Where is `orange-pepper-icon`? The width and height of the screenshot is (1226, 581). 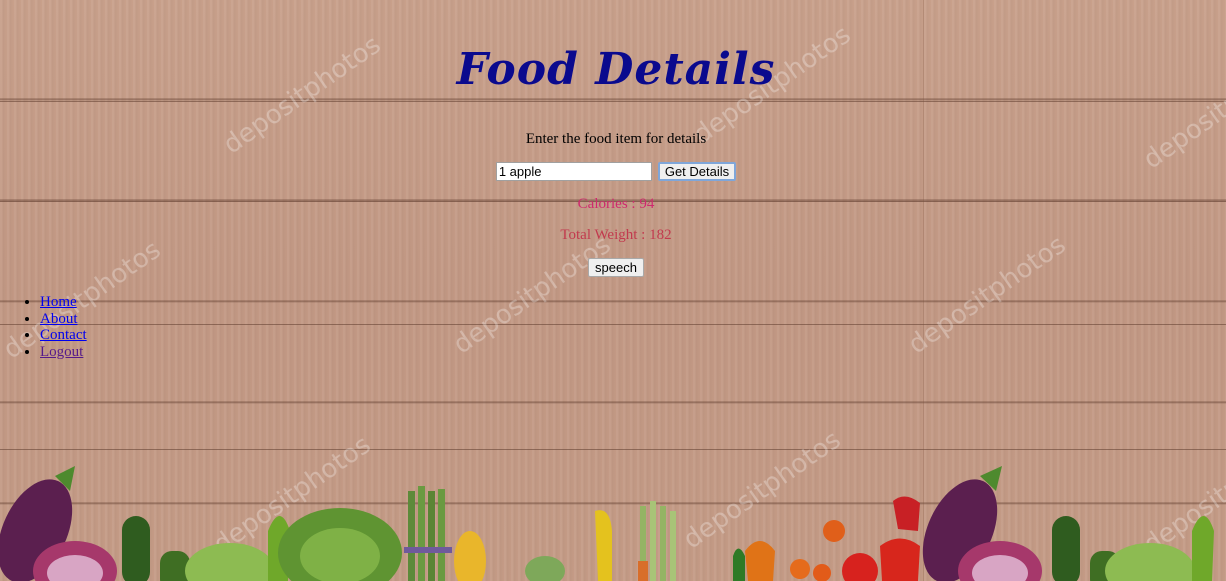 orange-pepper-icon is located at coordinates (760, 561).